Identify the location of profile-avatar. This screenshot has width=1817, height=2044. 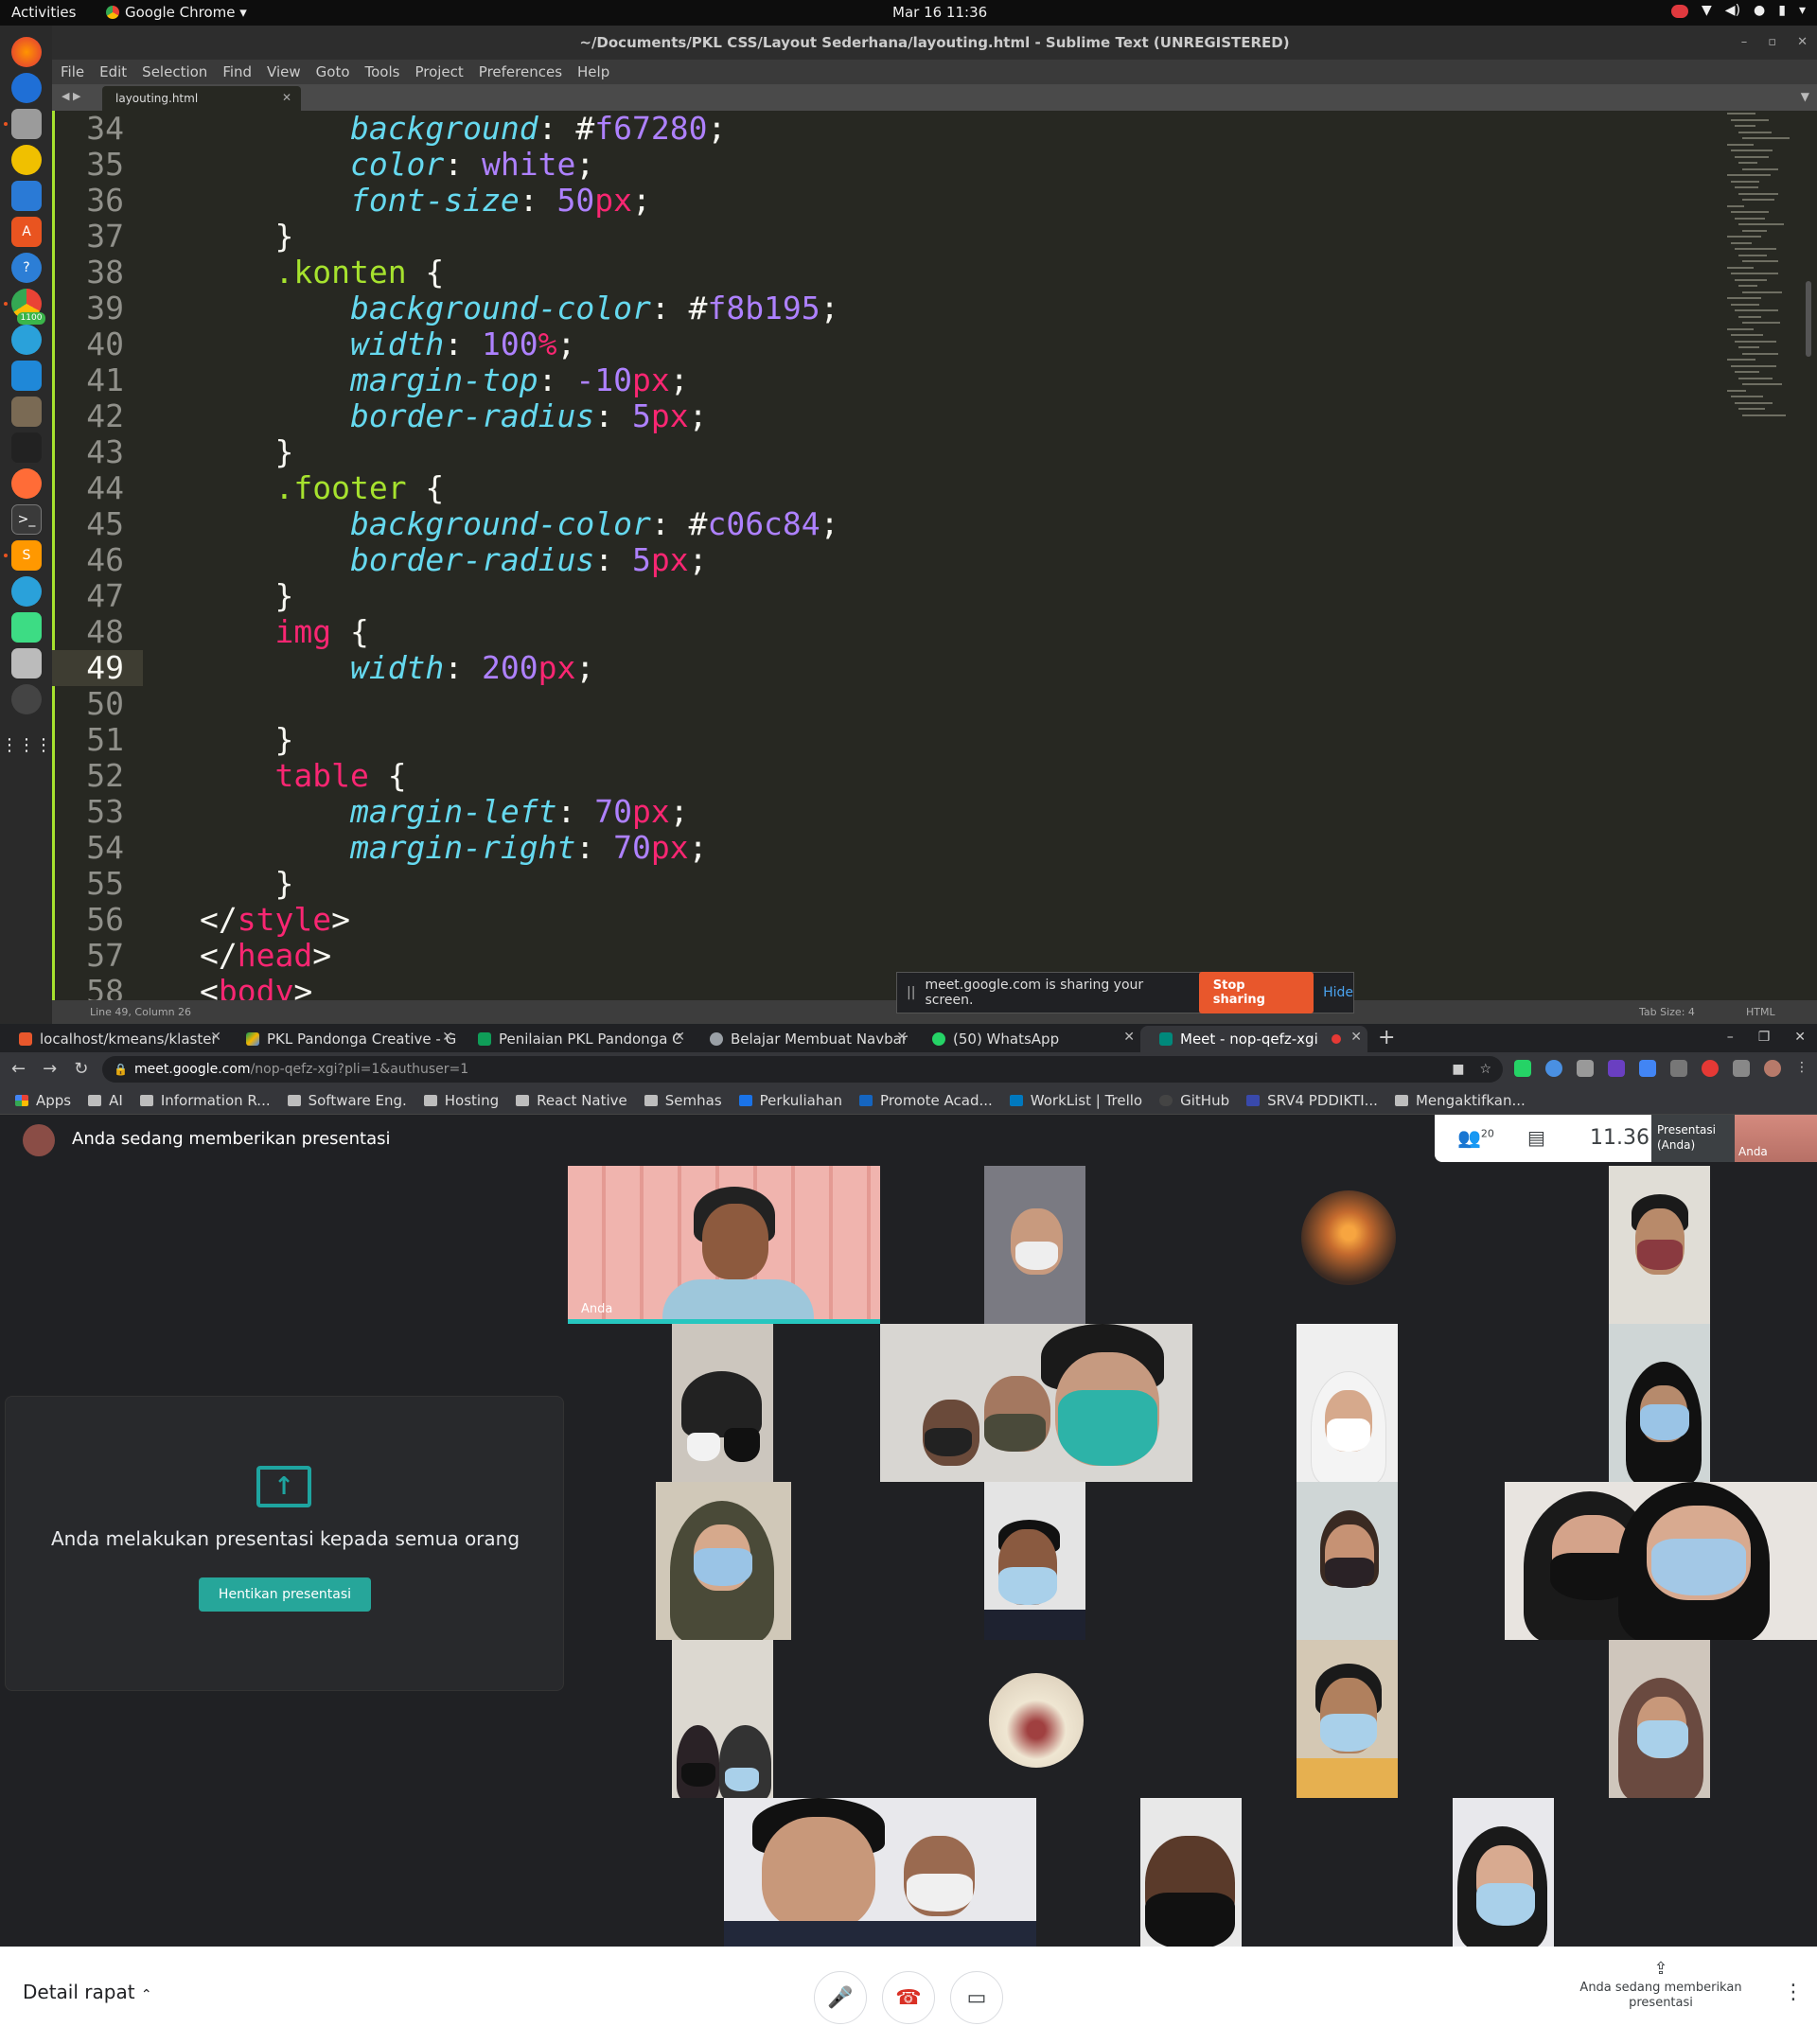
(1773, 1068).